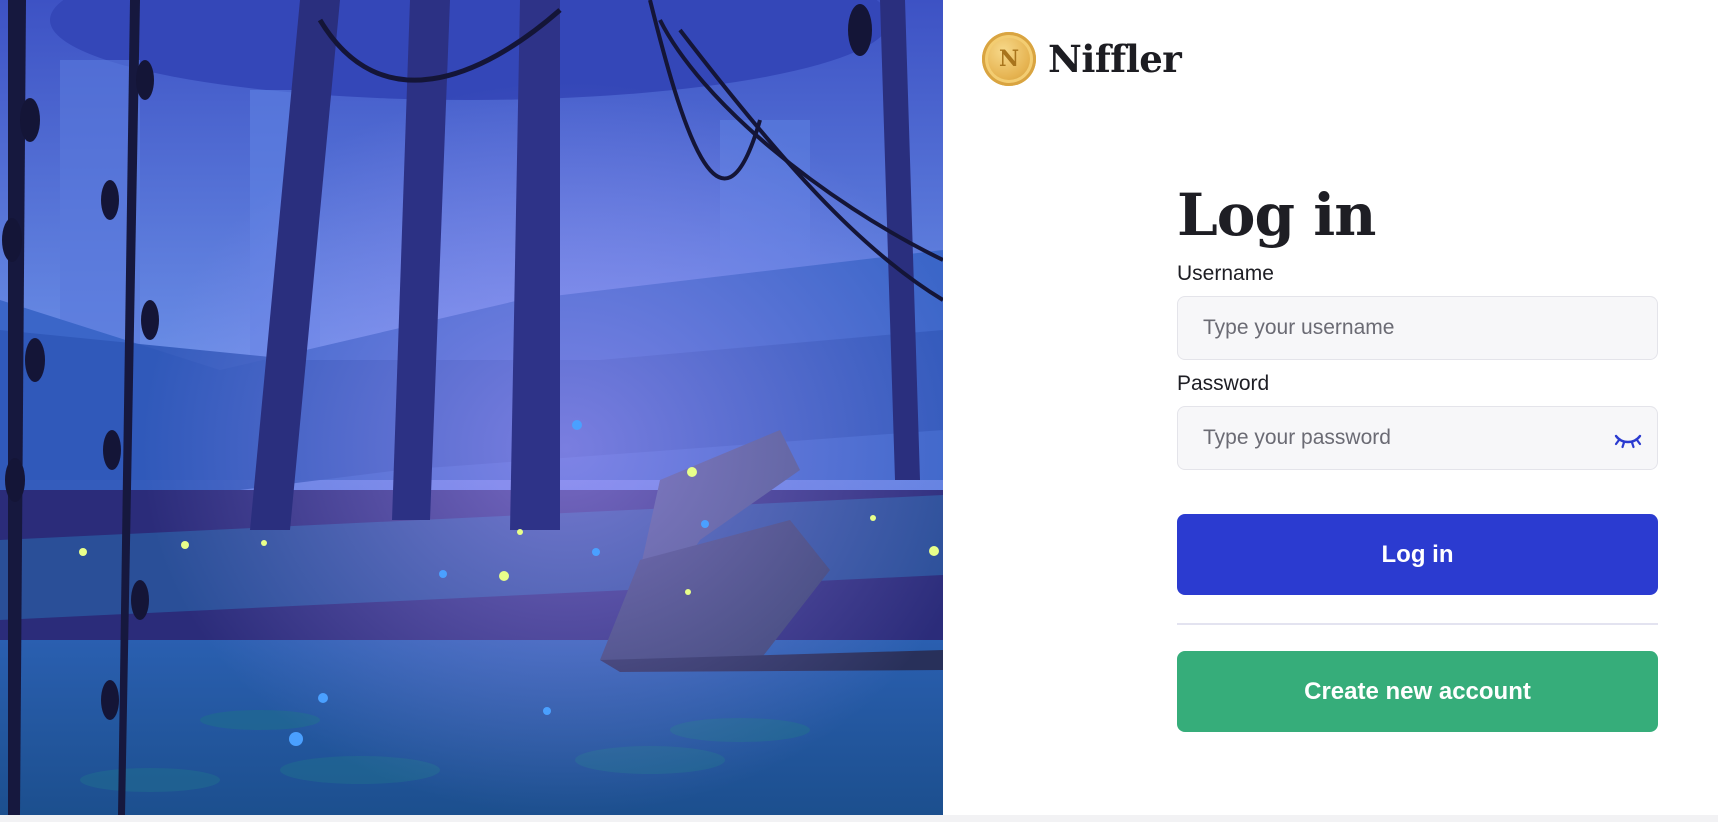 This screenshot has height=822, width=1718. Describe the element at coordinates (1115, 59) in the screenshot. I see `brand-name: Niffler` at that location.